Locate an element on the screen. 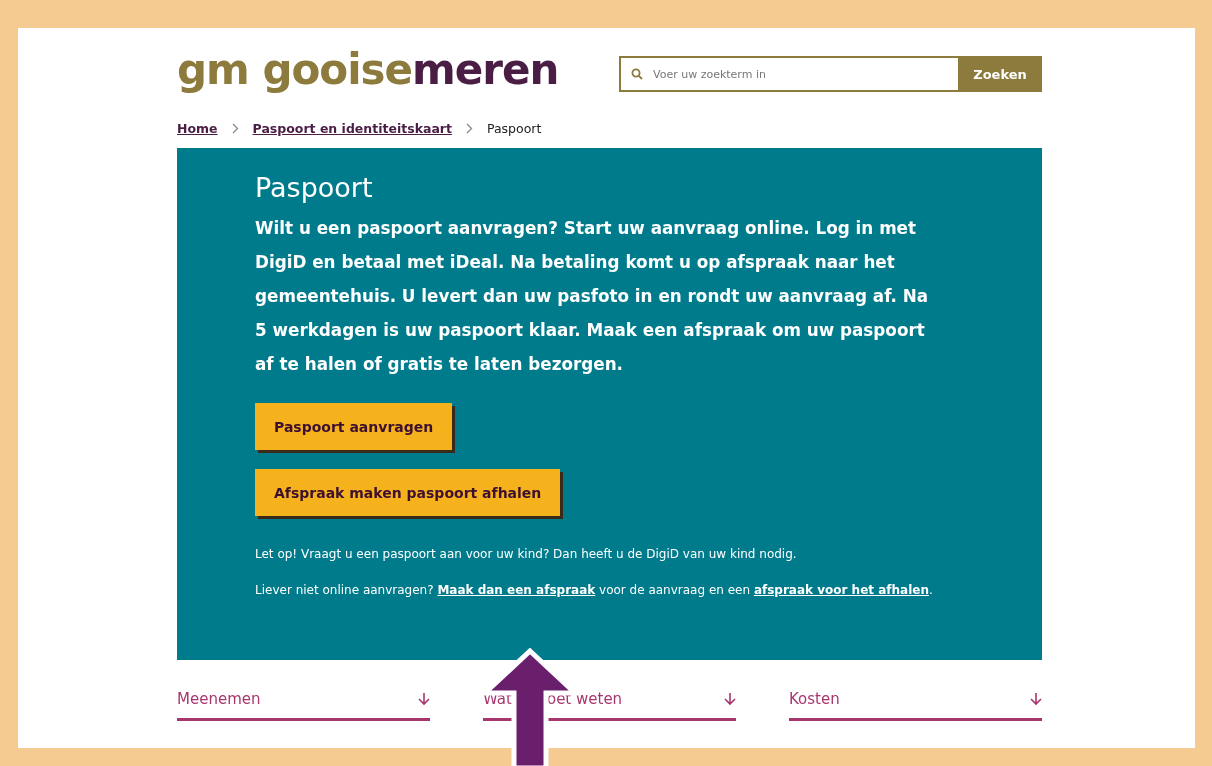 The width and height of the screenshot is (1212, 766). intro-paragraph: Wilt u een paspoort aanvragen? Start uw aanvraag online. Log in met DigiD en betaal met iDeal. Na betaling komt u op afspraak naar het gemeentehuis. U levert dan uw pasfoto in en rondt uw aanvraag af. Na 5 werkdagen is uw paspoort klaar. Maak een afspraak om uw paspoort af te halen of gratis te laten bezorgen. is located at coordinates (592, 296).